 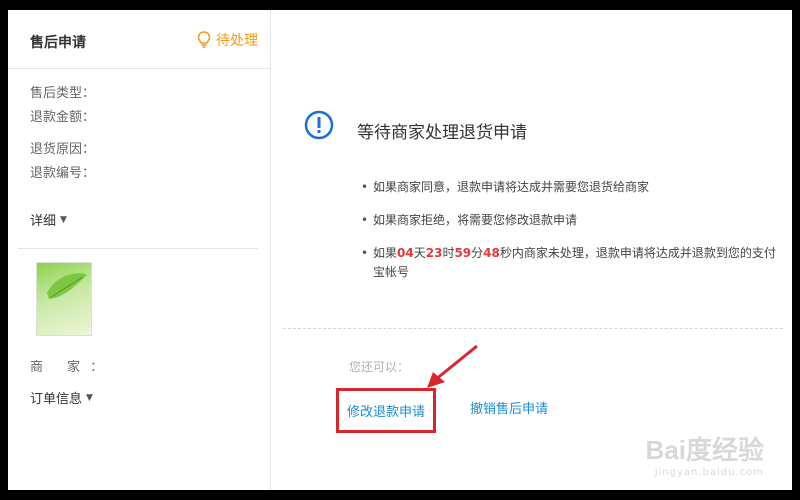 What do you see at coordinates (463, 253) in the screenshot?
I see `countdown-minutes: 59` at bounding box center [463, 253].